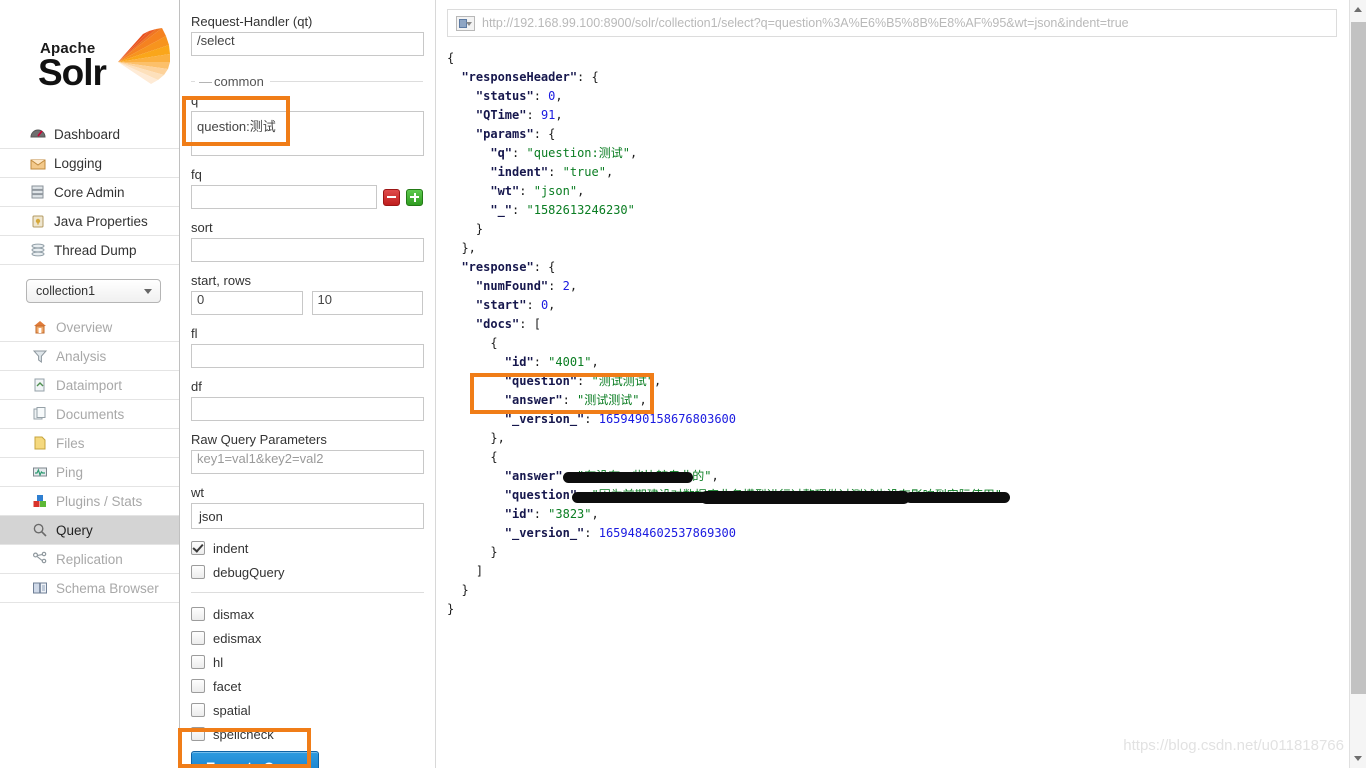  I want to click on fq-input, so click(284, 197).